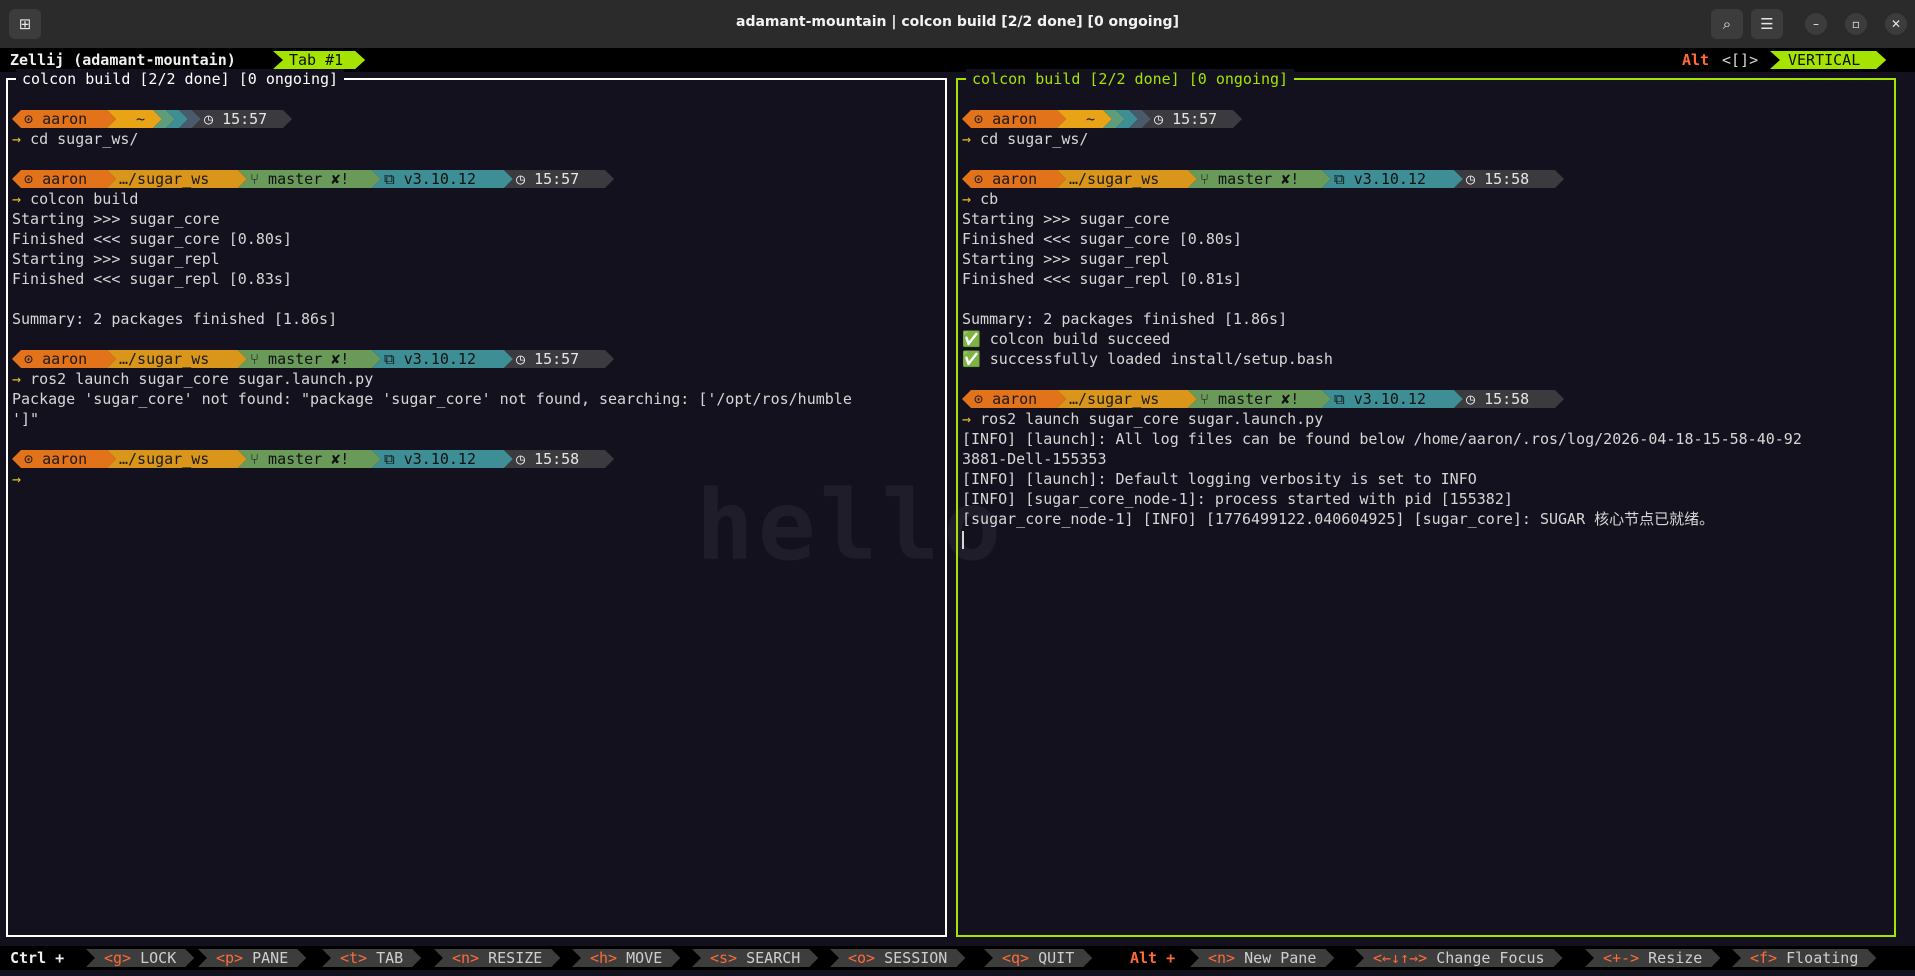 The image size is (1915, 976). I want to click on output-line: ✅ successfully loaded install/setup.bash, so click(1147, 359).